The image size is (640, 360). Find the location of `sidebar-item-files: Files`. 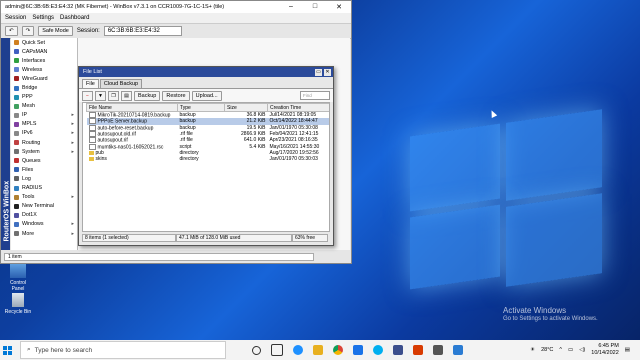

sidebar-item-files: Files is located at coordinates (44, 169).